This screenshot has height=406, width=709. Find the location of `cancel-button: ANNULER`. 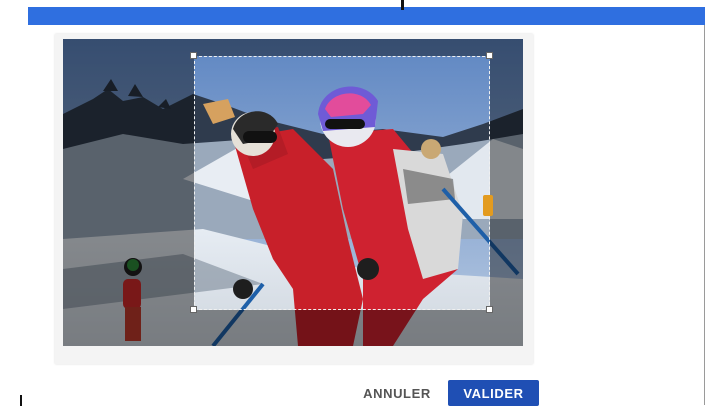

cancel-button: ANNULER is located at coordinates (397, 393).